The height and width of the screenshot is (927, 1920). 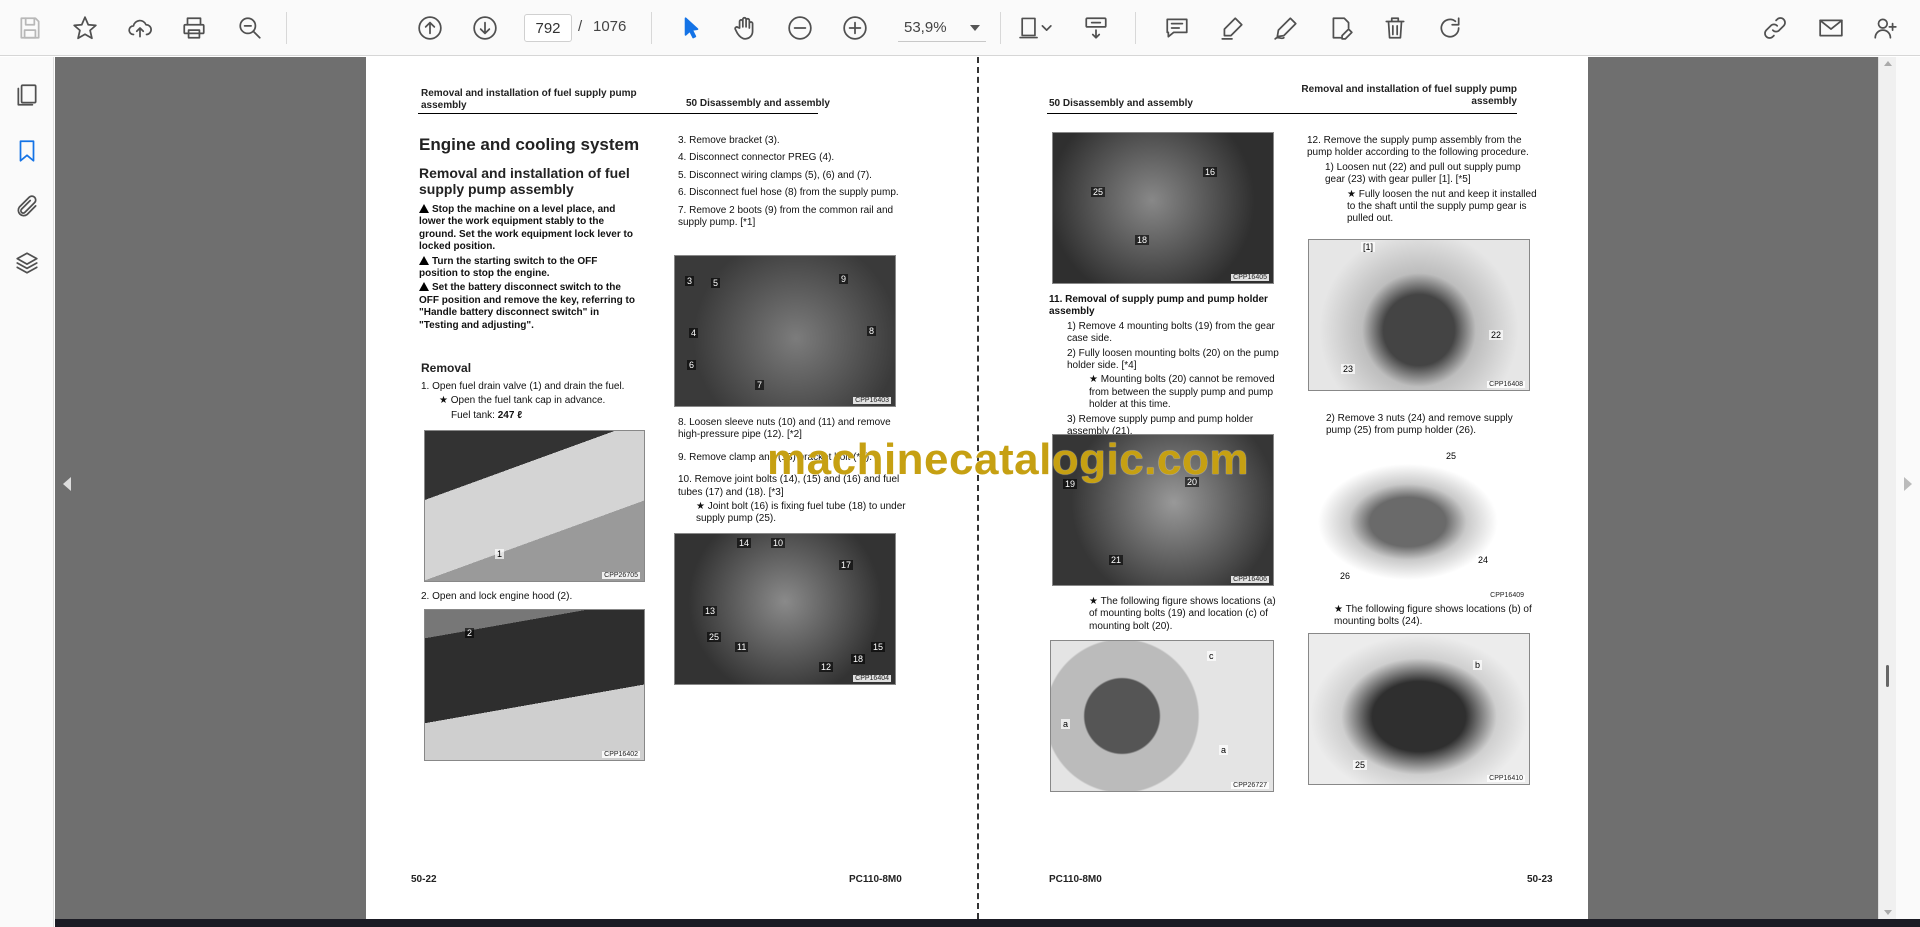 I want to click on share-link-icon, so click(x=1775, y=28).